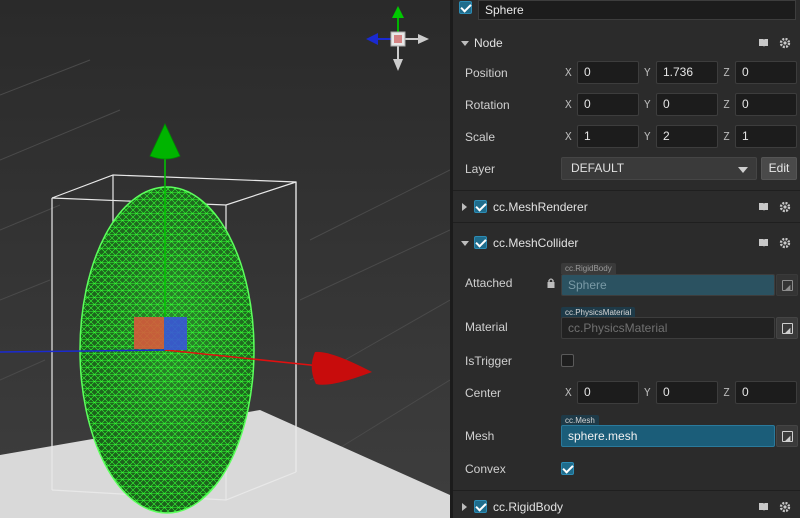 The width and height of the screenshot is (800, 518). What do you see at coordinates (480, 206) in the screenshot?
I see `mesh-renderer-enabled-checkbox` at bounding box center [480, 206].